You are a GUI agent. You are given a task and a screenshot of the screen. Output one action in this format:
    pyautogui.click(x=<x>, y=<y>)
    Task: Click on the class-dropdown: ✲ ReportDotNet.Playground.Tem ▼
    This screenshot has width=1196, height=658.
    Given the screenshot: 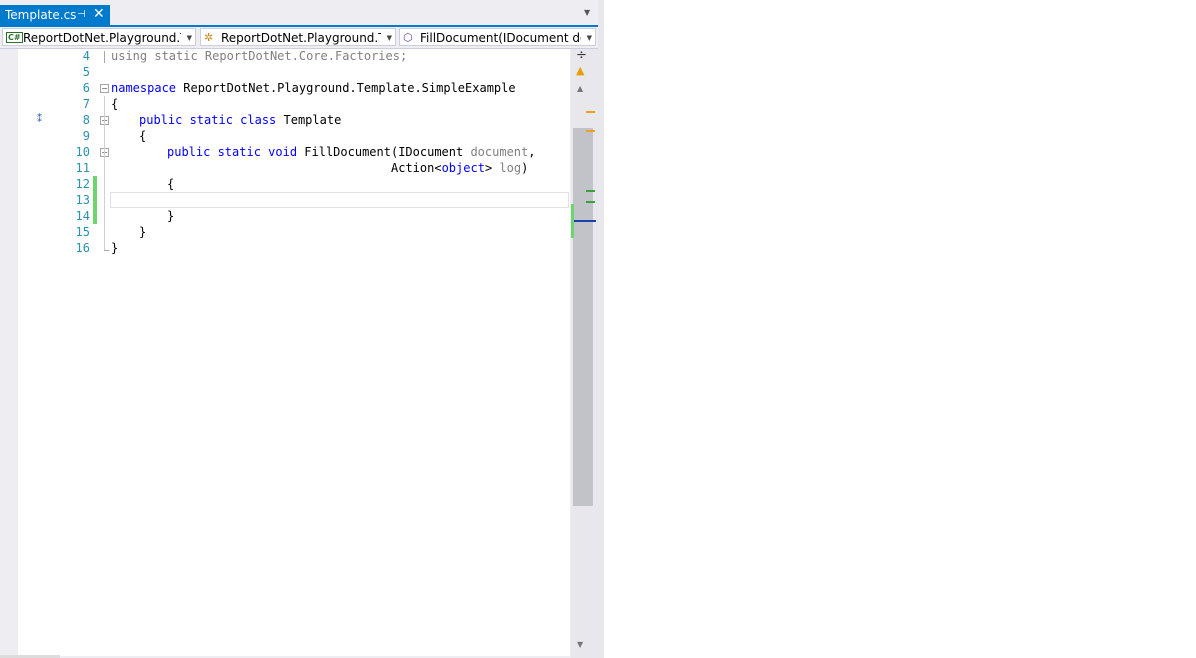 What is the action you would take?
    pyautogui.click(x=298, y=37)
    